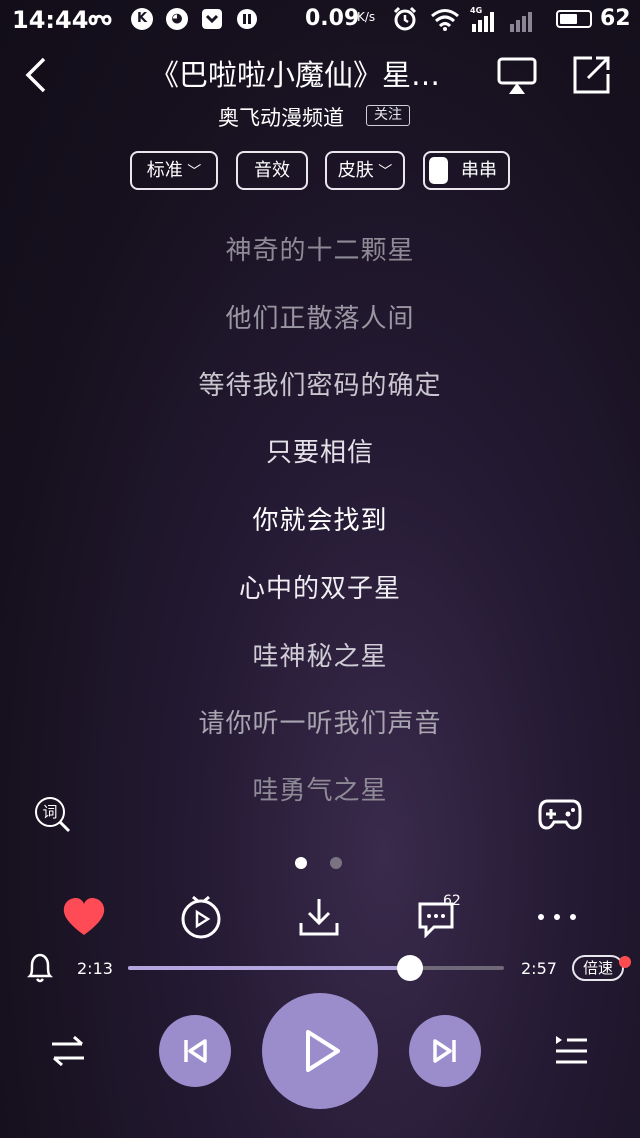 The height and width of the screenshot is (1138, 640). What do you see at coordinates (569, 19) in the screenshot?
I see `battery-fill` at bounding box center [569, 19].